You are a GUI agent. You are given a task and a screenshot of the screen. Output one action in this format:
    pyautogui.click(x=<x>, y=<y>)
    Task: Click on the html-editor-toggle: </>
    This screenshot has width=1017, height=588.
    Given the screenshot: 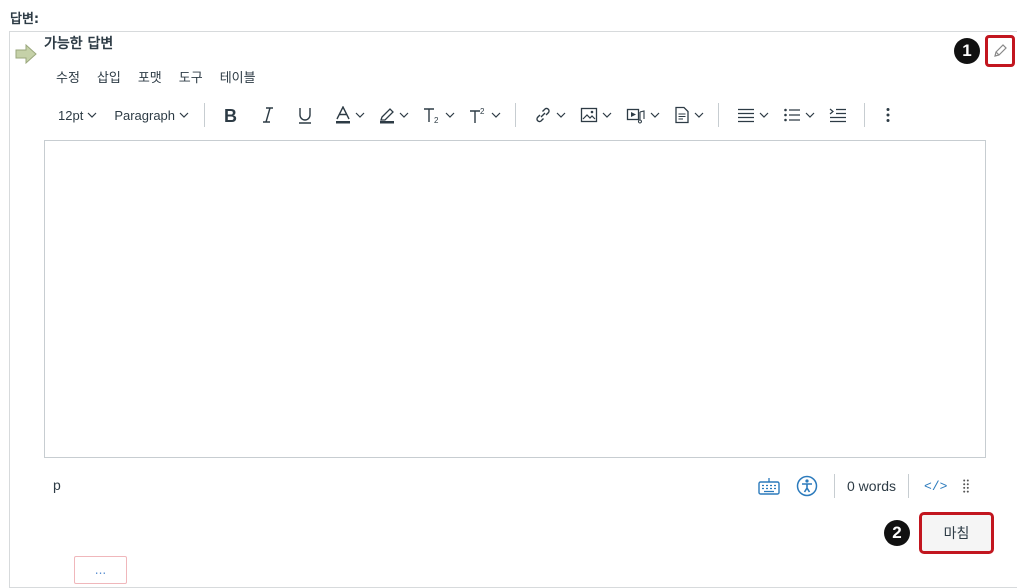 What is the action you would take?
    pyautogui.click(x=935, y=486)
    